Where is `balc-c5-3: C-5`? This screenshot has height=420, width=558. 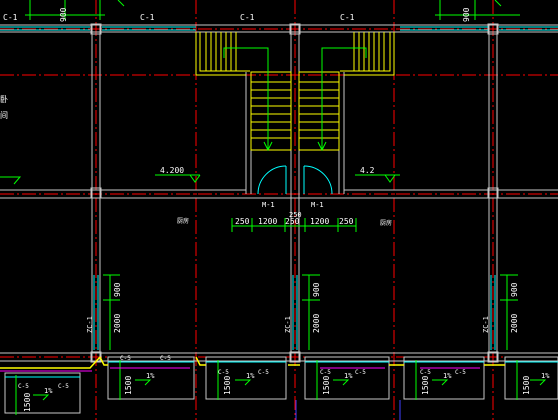
balc-c5-3: C-5 is located at coordinates (223, 372).